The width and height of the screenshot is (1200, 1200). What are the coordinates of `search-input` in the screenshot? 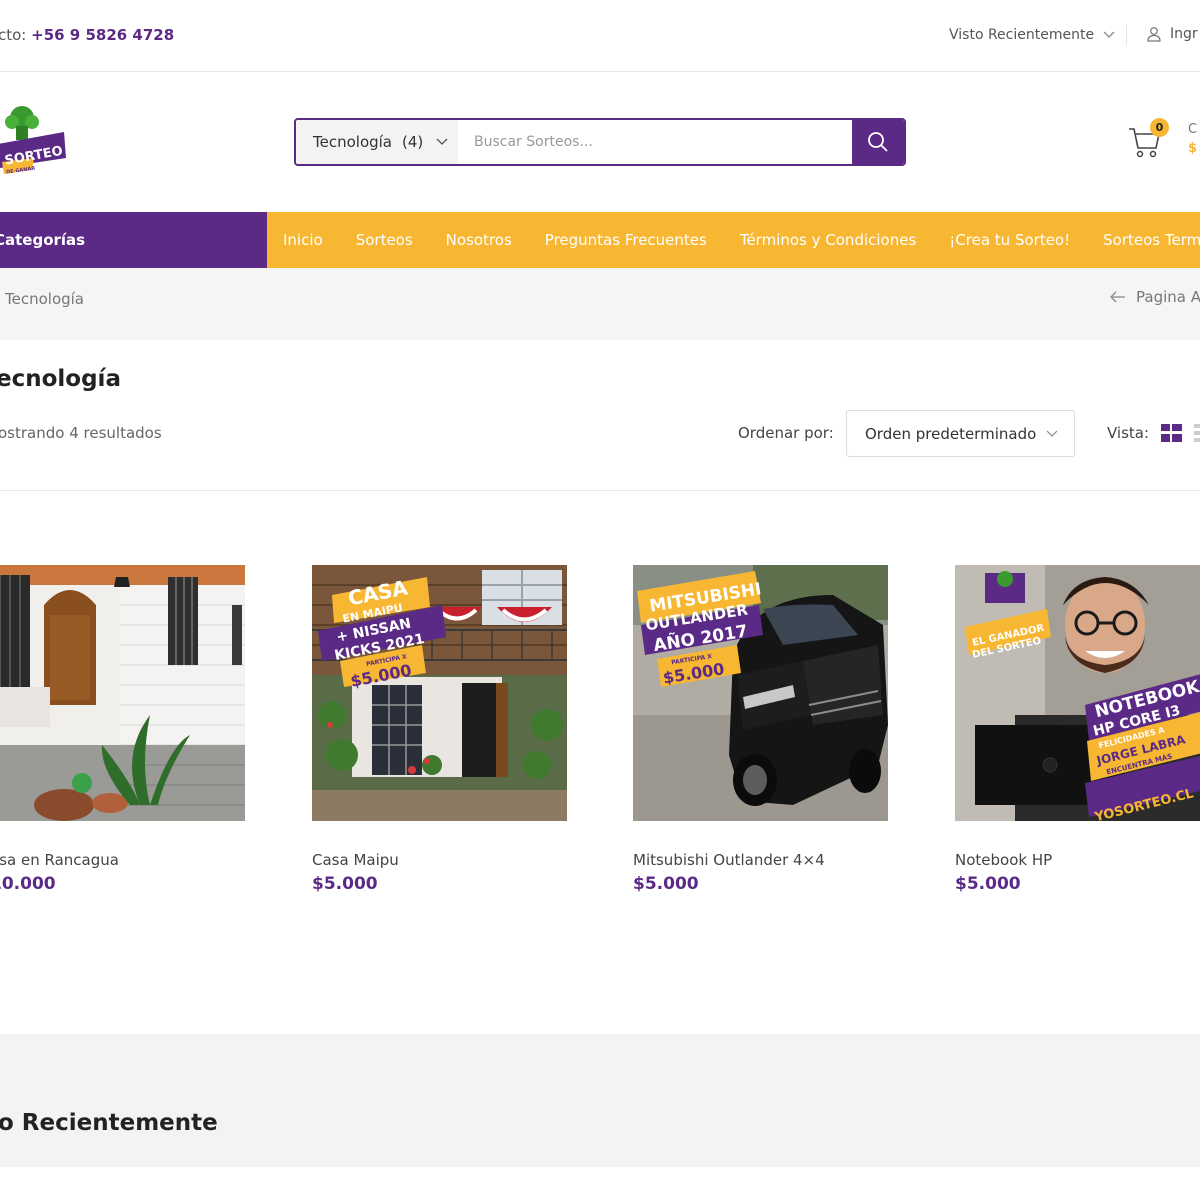 It's located at (655, 142).